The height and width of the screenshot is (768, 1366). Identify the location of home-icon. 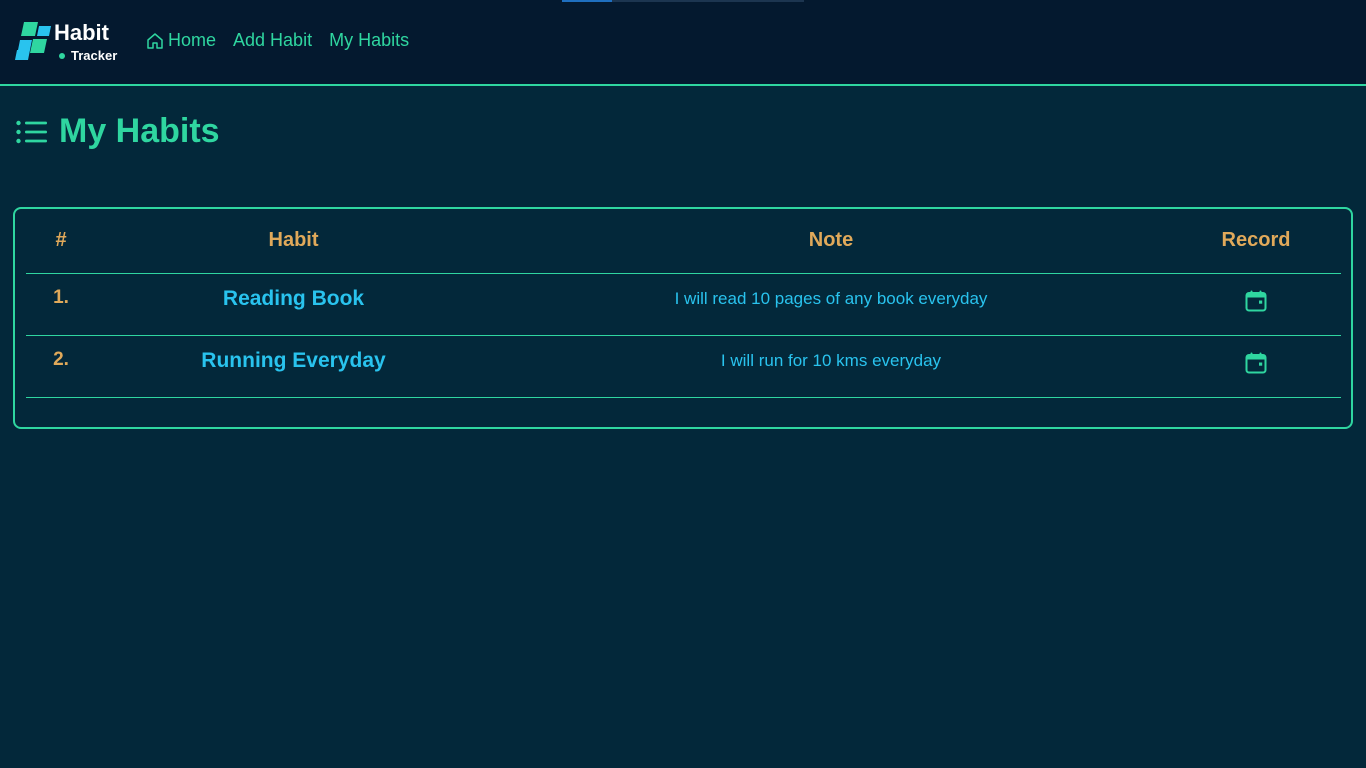
(155, 40).